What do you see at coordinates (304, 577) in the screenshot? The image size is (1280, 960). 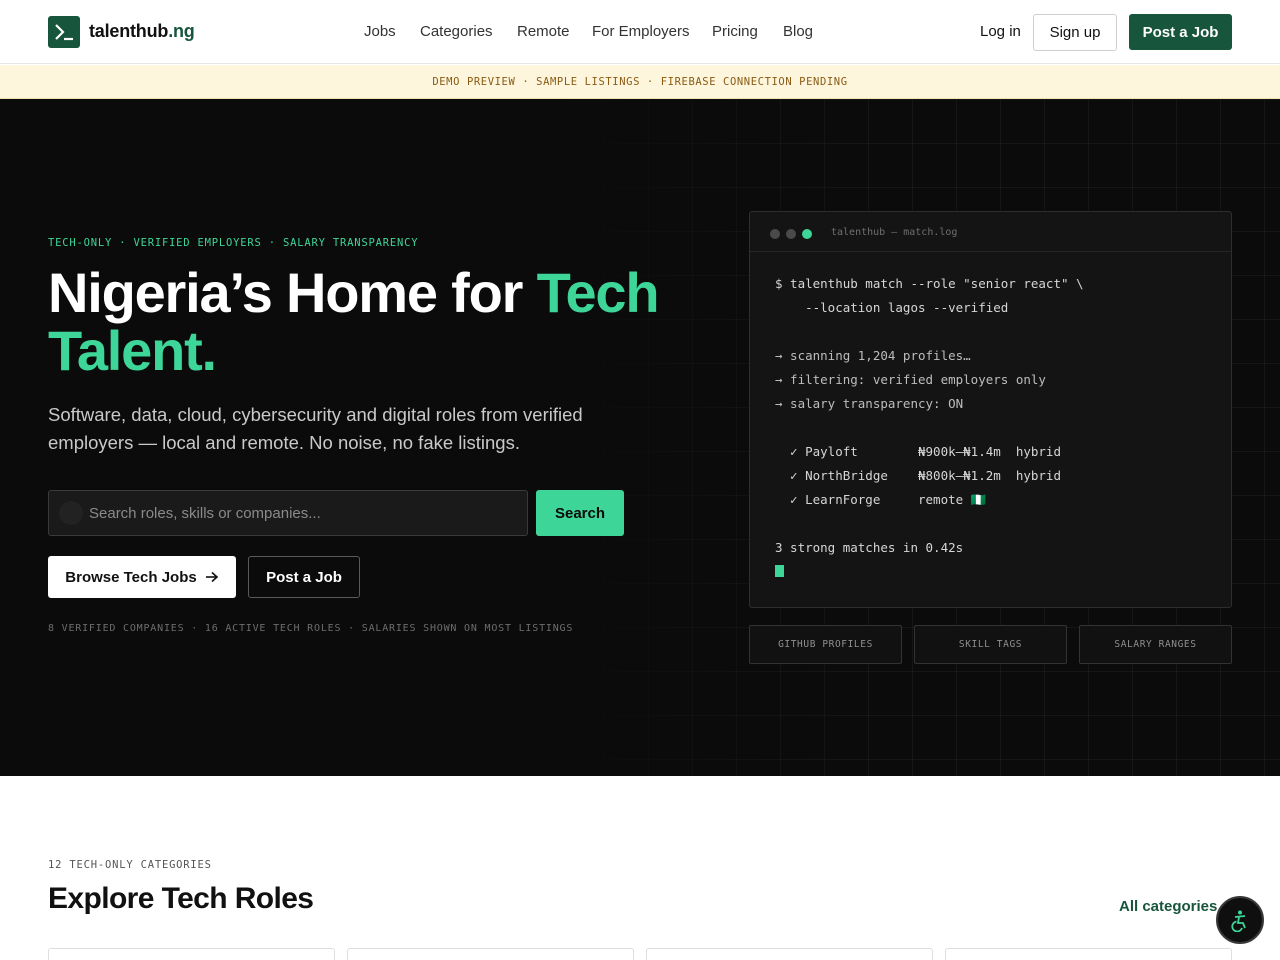 I see `post-job-hero-button: Post a Job` at bounding box center [304, 577].